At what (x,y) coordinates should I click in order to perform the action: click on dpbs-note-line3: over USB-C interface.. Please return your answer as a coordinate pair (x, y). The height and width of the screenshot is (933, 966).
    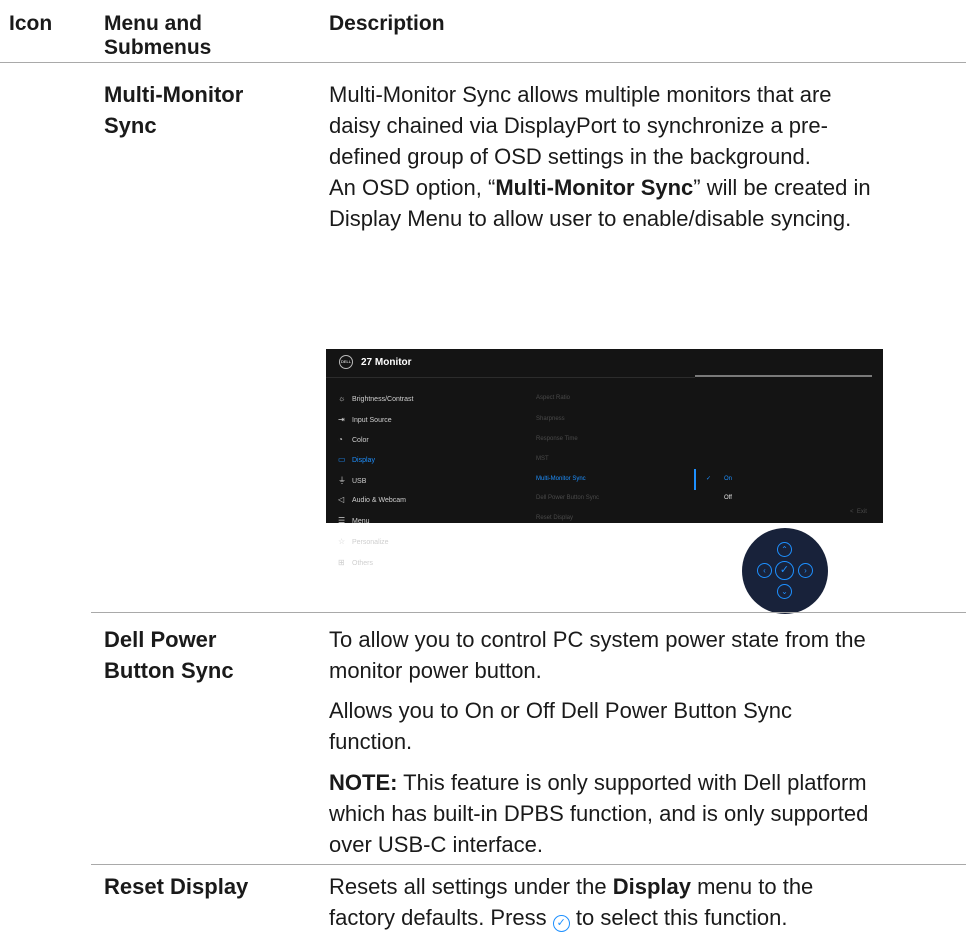
    Looking at the image, I should click on (436, 844).